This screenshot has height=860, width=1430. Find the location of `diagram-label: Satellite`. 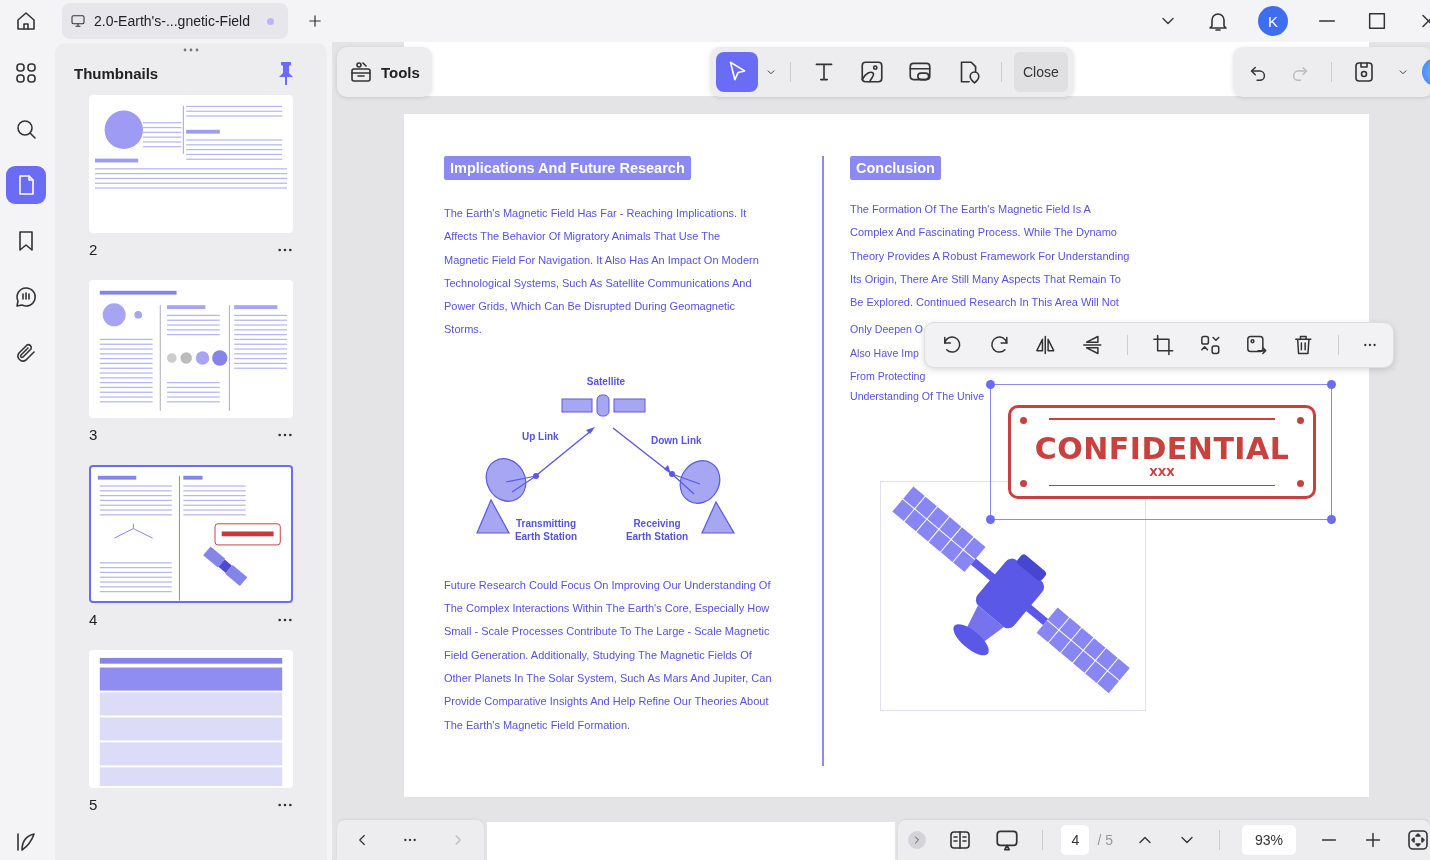

diagram-label: Satellite is located at coordinates (606, 381).